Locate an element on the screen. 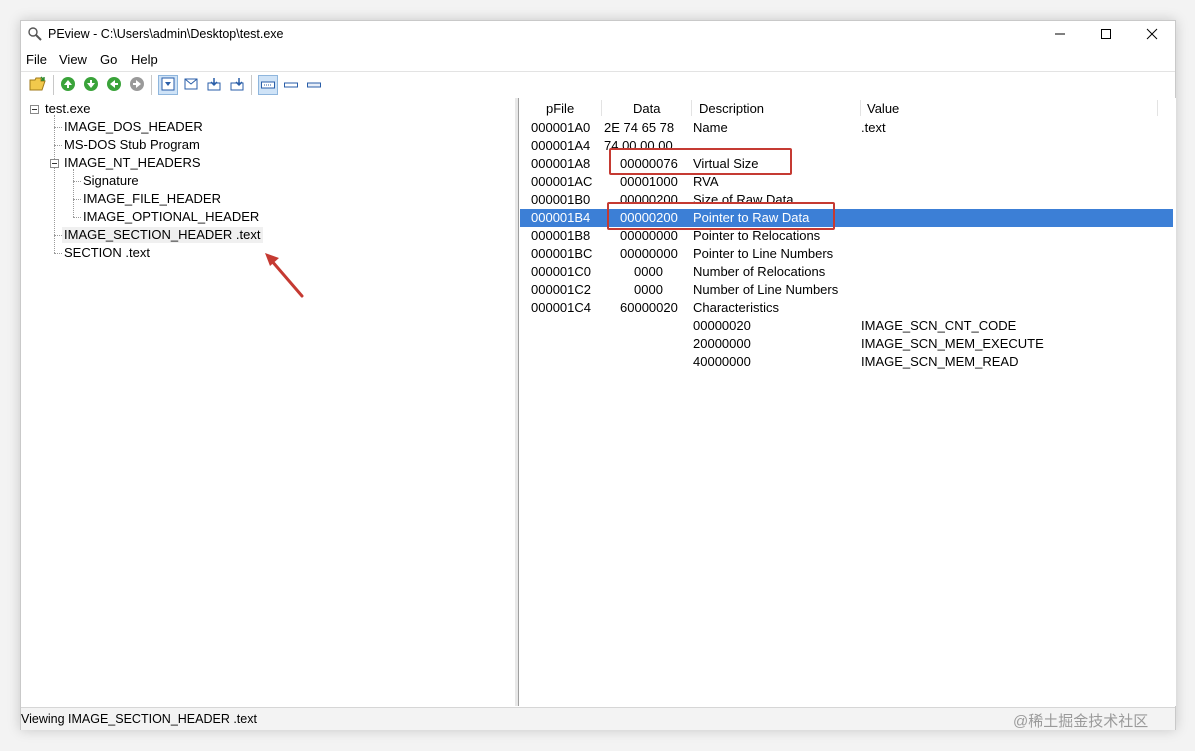  next-button is located at coordinates (137, 85).